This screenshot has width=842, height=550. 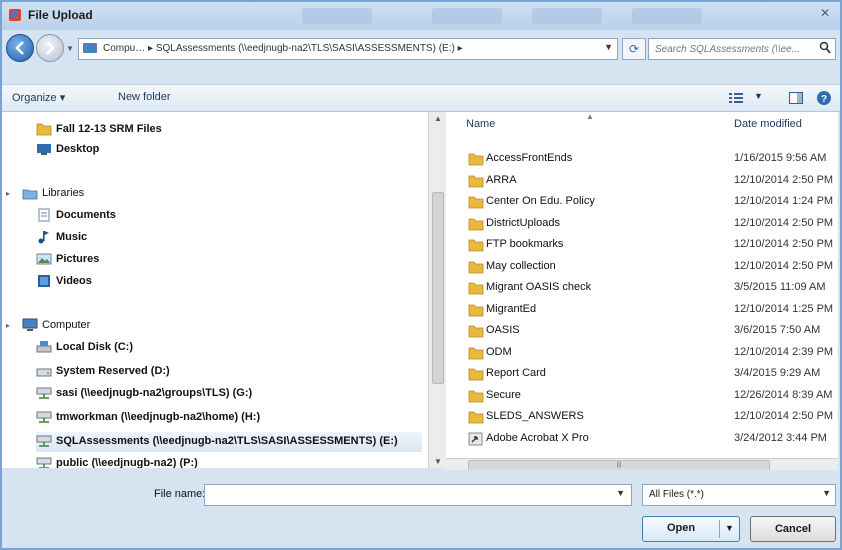 What do you see at coordinates (729, 528) in the screenshot?
I see `open-options-chevron-icon: ▼` at bounding box center [729, 528].